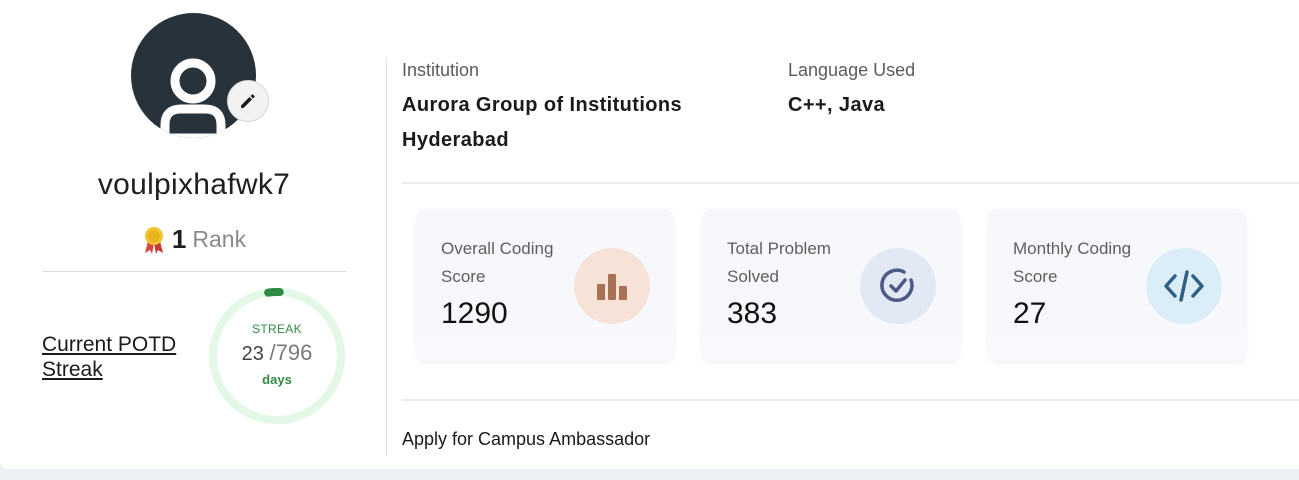 The height and width of the screenshot is (480, 1299). I want to click on pencil-icon, so click(248, 101).